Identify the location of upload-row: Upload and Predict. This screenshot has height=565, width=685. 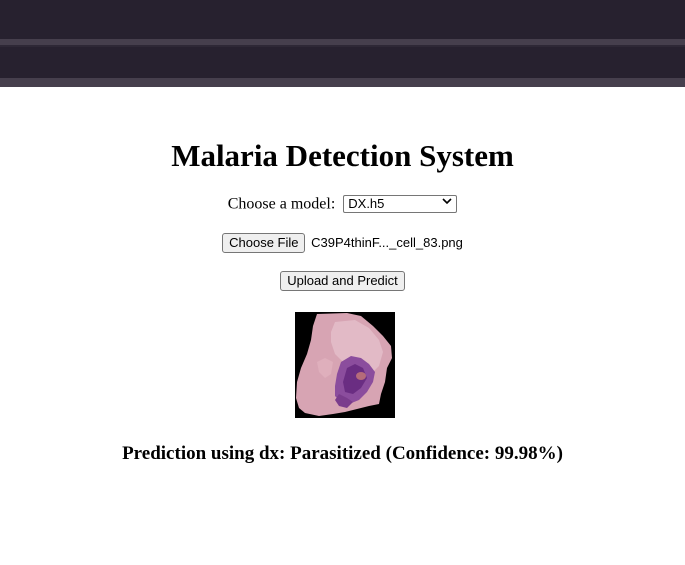
(342, 281).